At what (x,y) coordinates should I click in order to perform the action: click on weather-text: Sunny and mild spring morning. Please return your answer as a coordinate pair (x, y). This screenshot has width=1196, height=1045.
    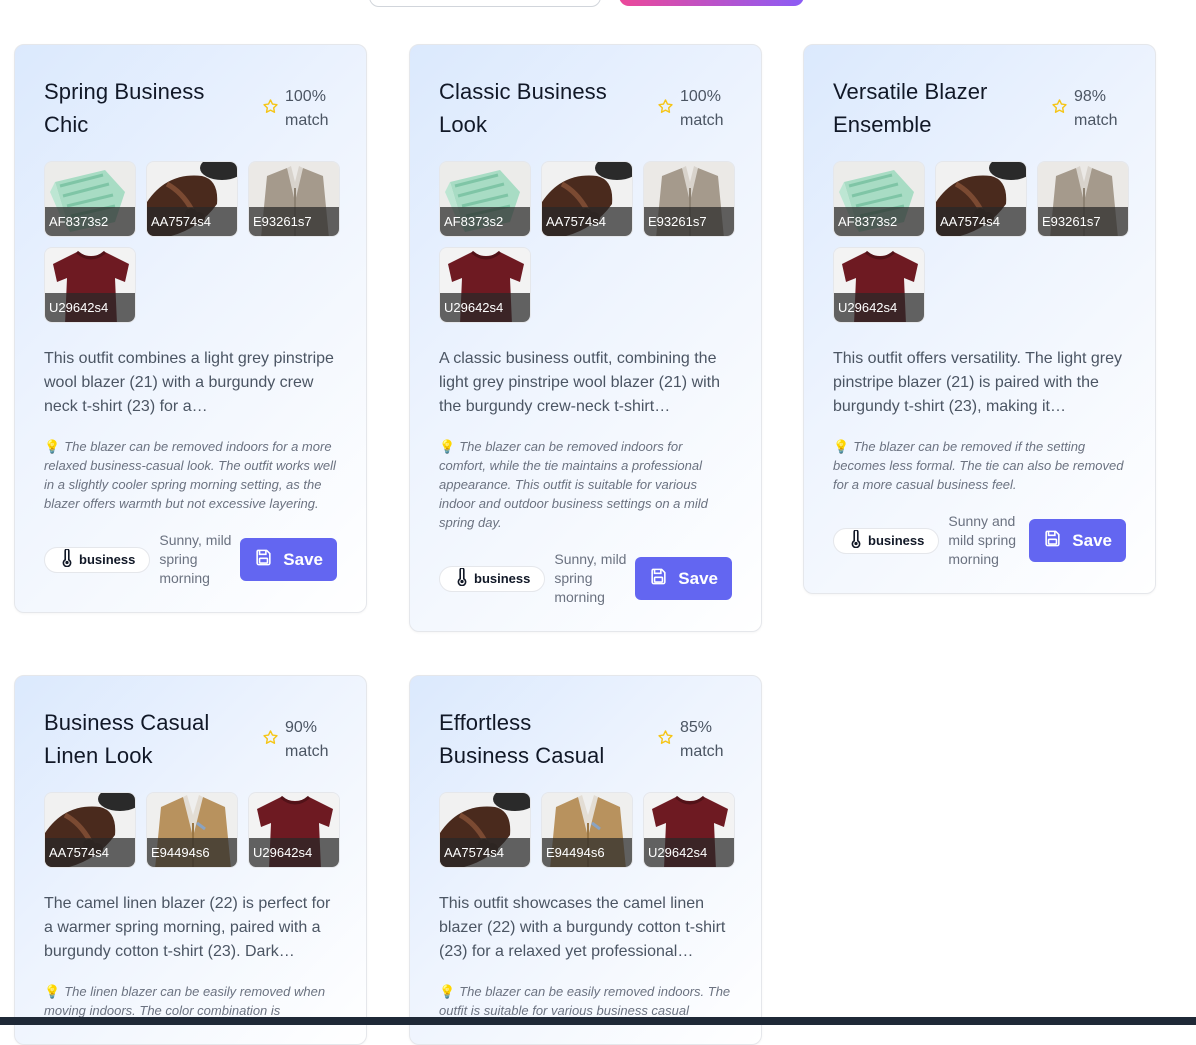
    Looking at the image, I should click on (982, 540).